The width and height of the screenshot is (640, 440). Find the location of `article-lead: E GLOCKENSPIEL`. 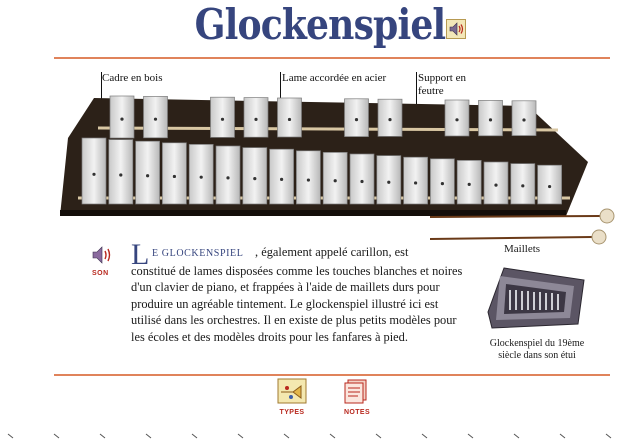

article-lead: E GLOCKENSPIEL is located at coordinates (198, 253).